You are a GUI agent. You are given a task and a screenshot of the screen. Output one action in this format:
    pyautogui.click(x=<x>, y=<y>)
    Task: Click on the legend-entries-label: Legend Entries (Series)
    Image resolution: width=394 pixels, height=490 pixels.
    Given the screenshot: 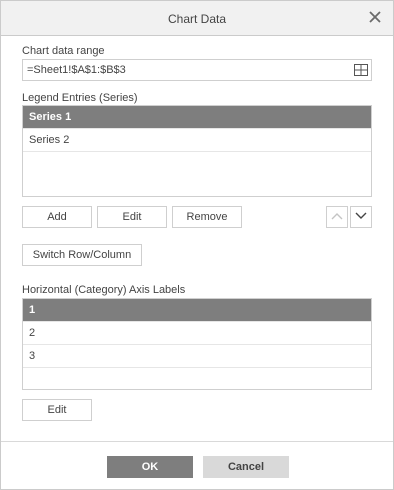 What is the action you would take?
    pyautogui.click(x=80, y=98)
    